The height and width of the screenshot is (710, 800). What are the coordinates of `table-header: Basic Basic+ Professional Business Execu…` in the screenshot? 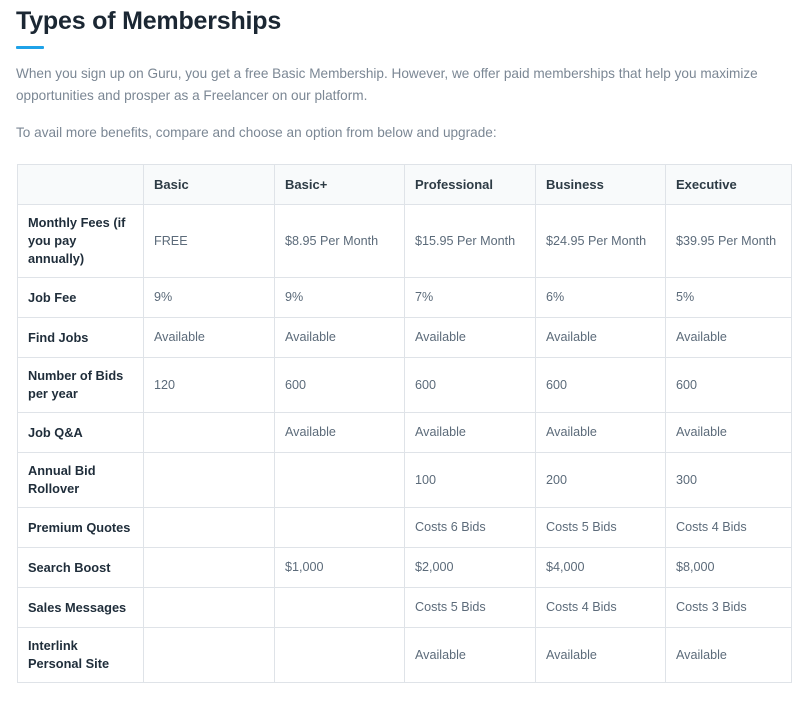 It's located at (404, 184).